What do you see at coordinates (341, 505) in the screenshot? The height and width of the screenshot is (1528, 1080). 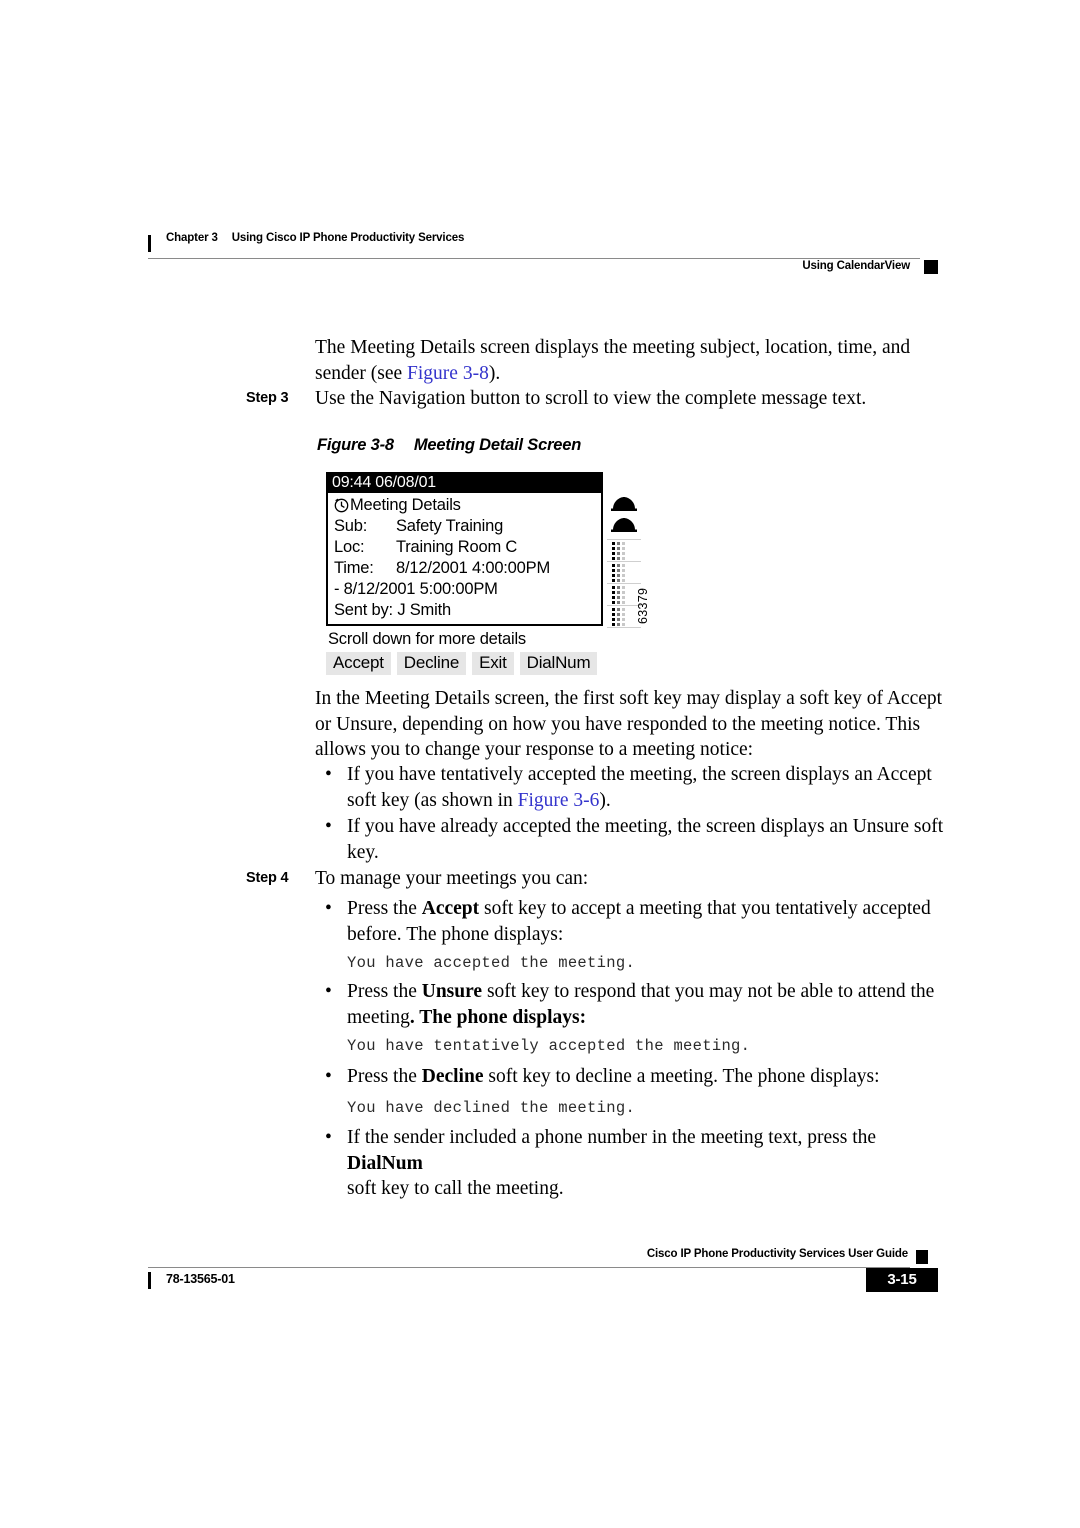 I see `clock-icon` at bounding box center [341, 505].